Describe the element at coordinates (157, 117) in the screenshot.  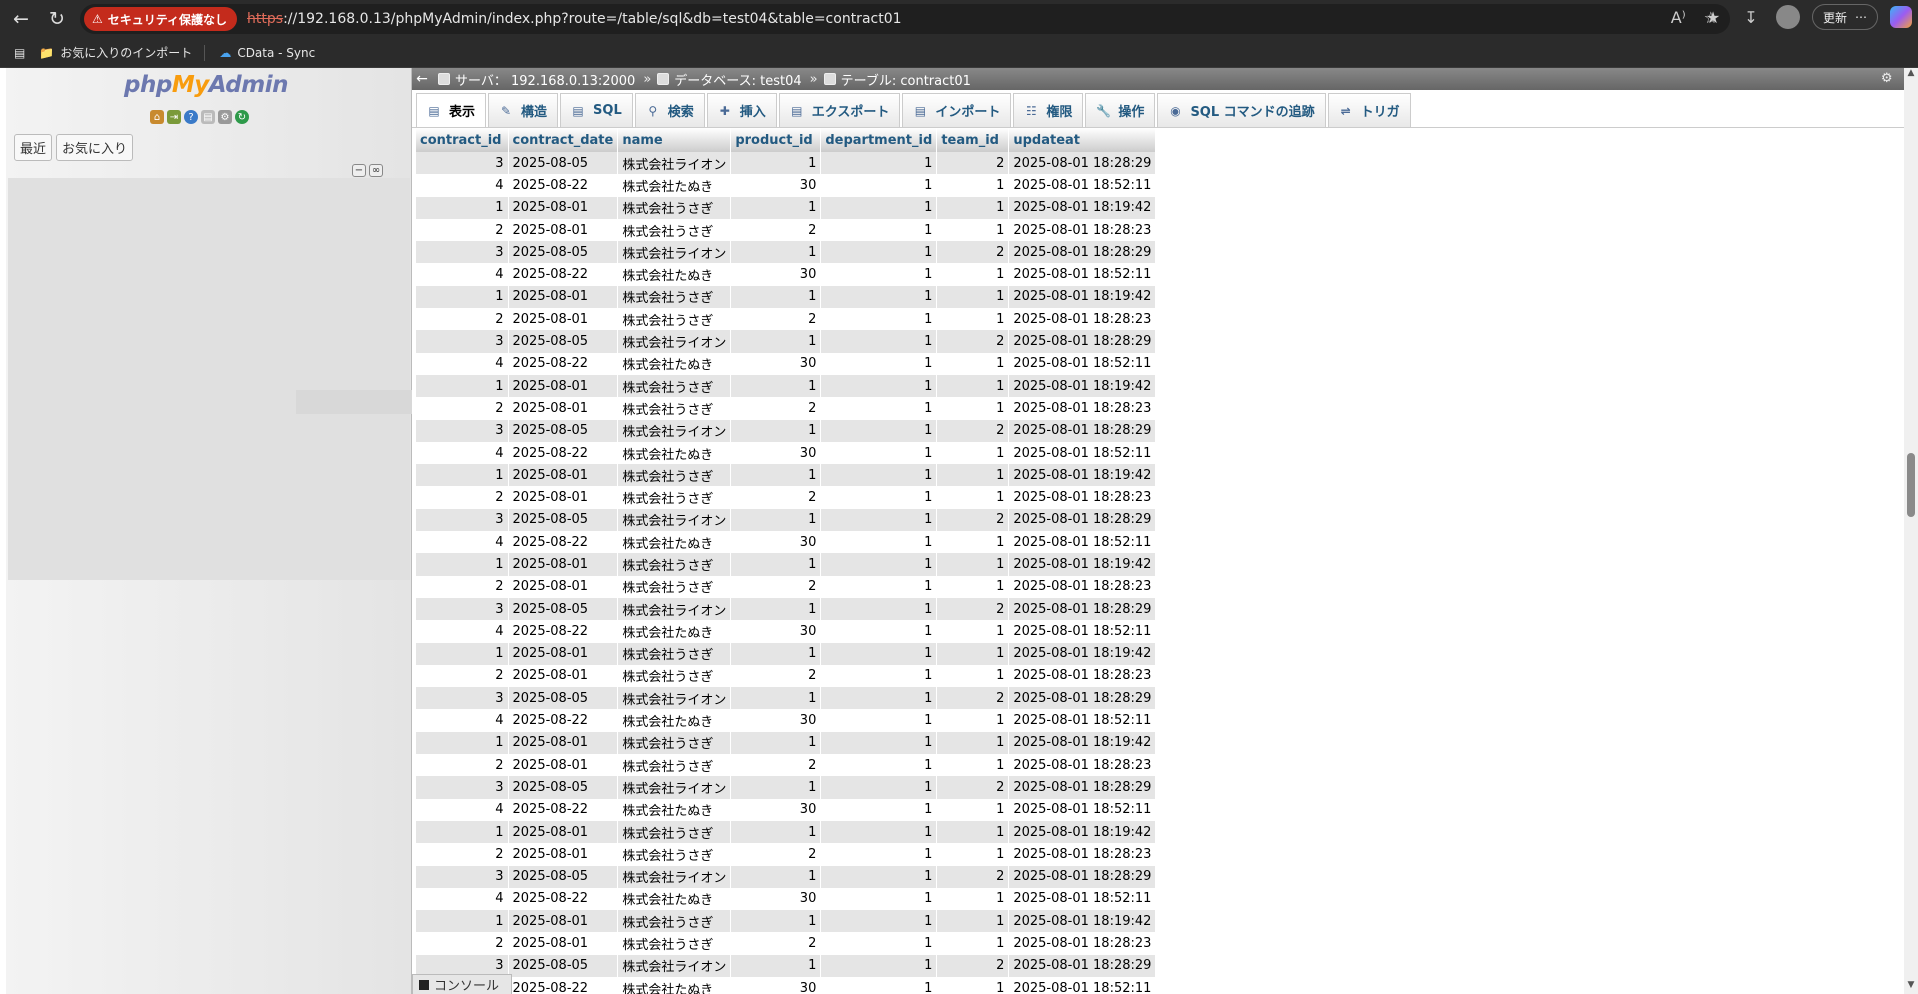
I see `home-icon: ⌂` at that location.